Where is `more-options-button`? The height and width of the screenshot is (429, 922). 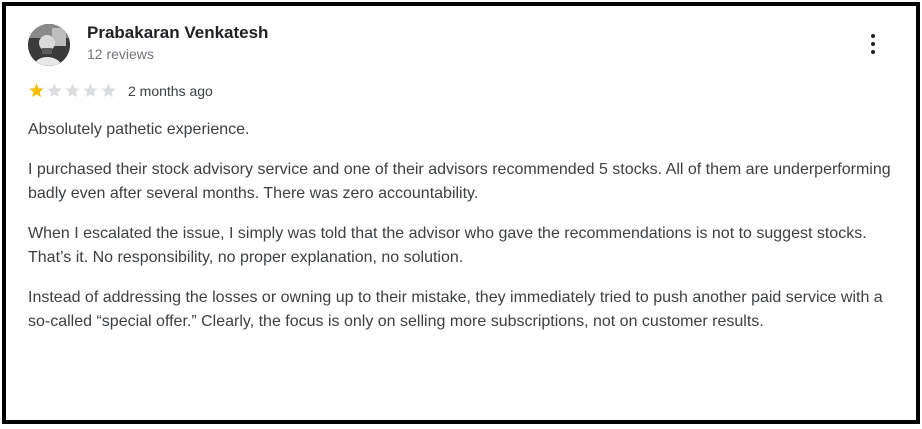
more-options-button is located at coordinates (873, 45).